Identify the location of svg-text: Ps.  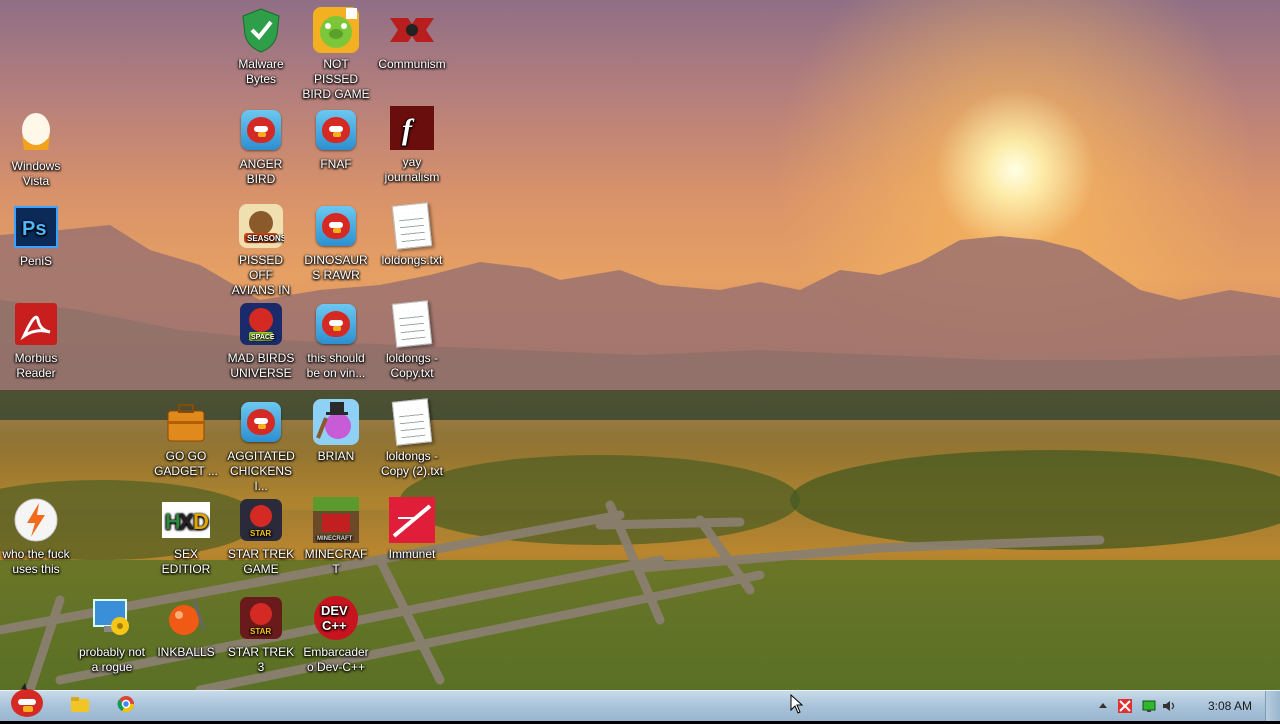
(34, 229).